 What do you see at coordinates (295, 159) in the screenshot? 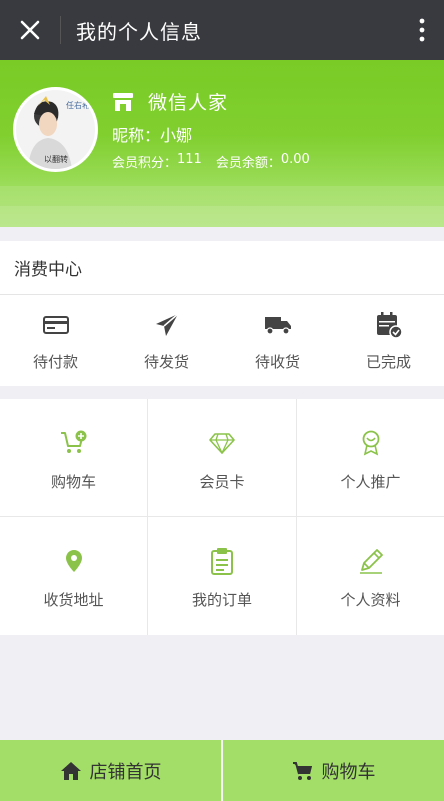
I see `balance-value: 0.00` at bounding box center [295, 159].